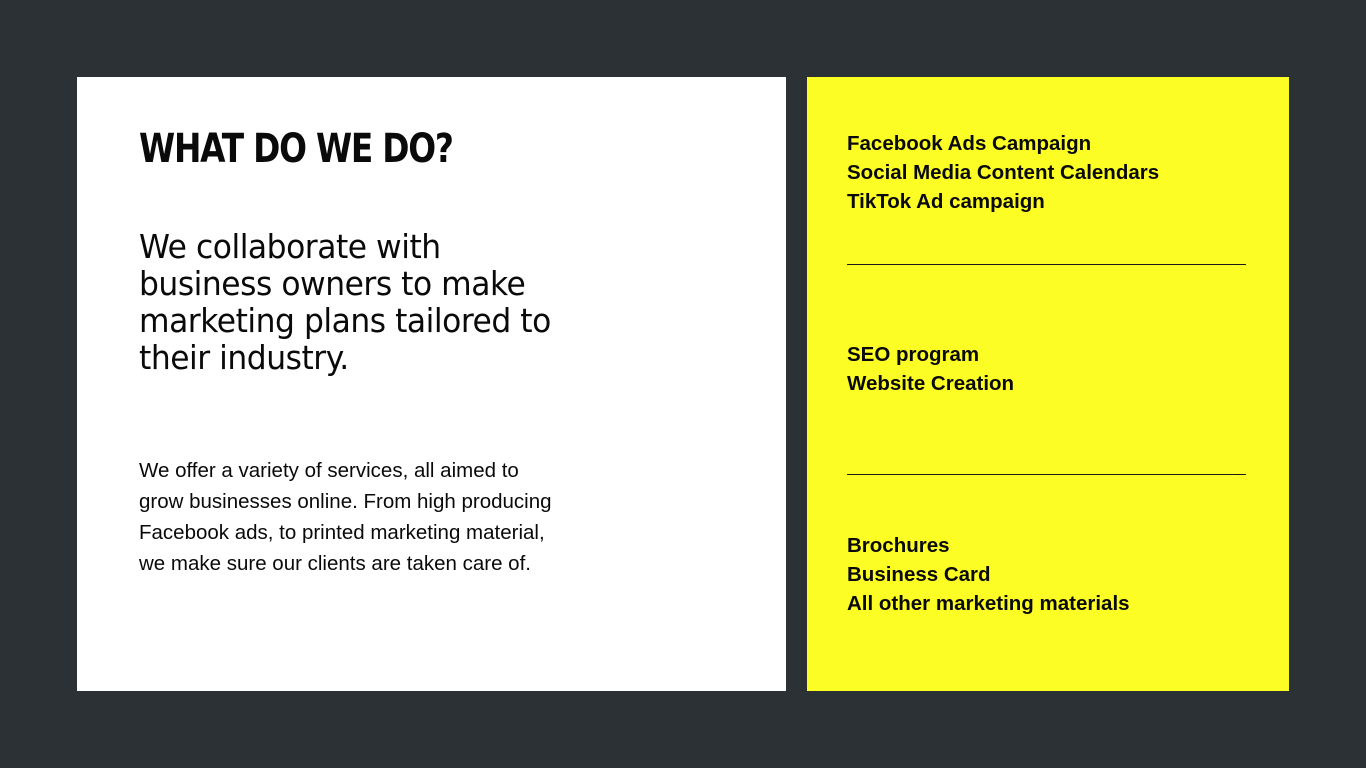  What do you see at coordinates (931, 383) in the screenshot?
I see `service-item: Website Creation` at bounding box center [931, 383].